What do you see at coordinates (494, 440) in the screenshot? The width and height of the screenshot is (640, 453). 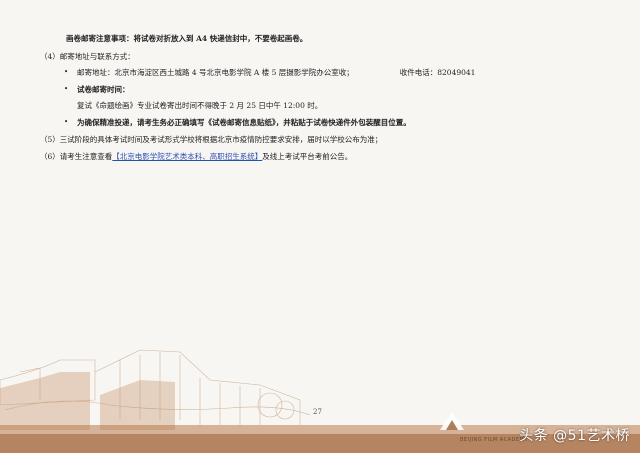 I see `academy-logo-text: BEIJING FILM ACADEMY` at bounding box center [494, 440].